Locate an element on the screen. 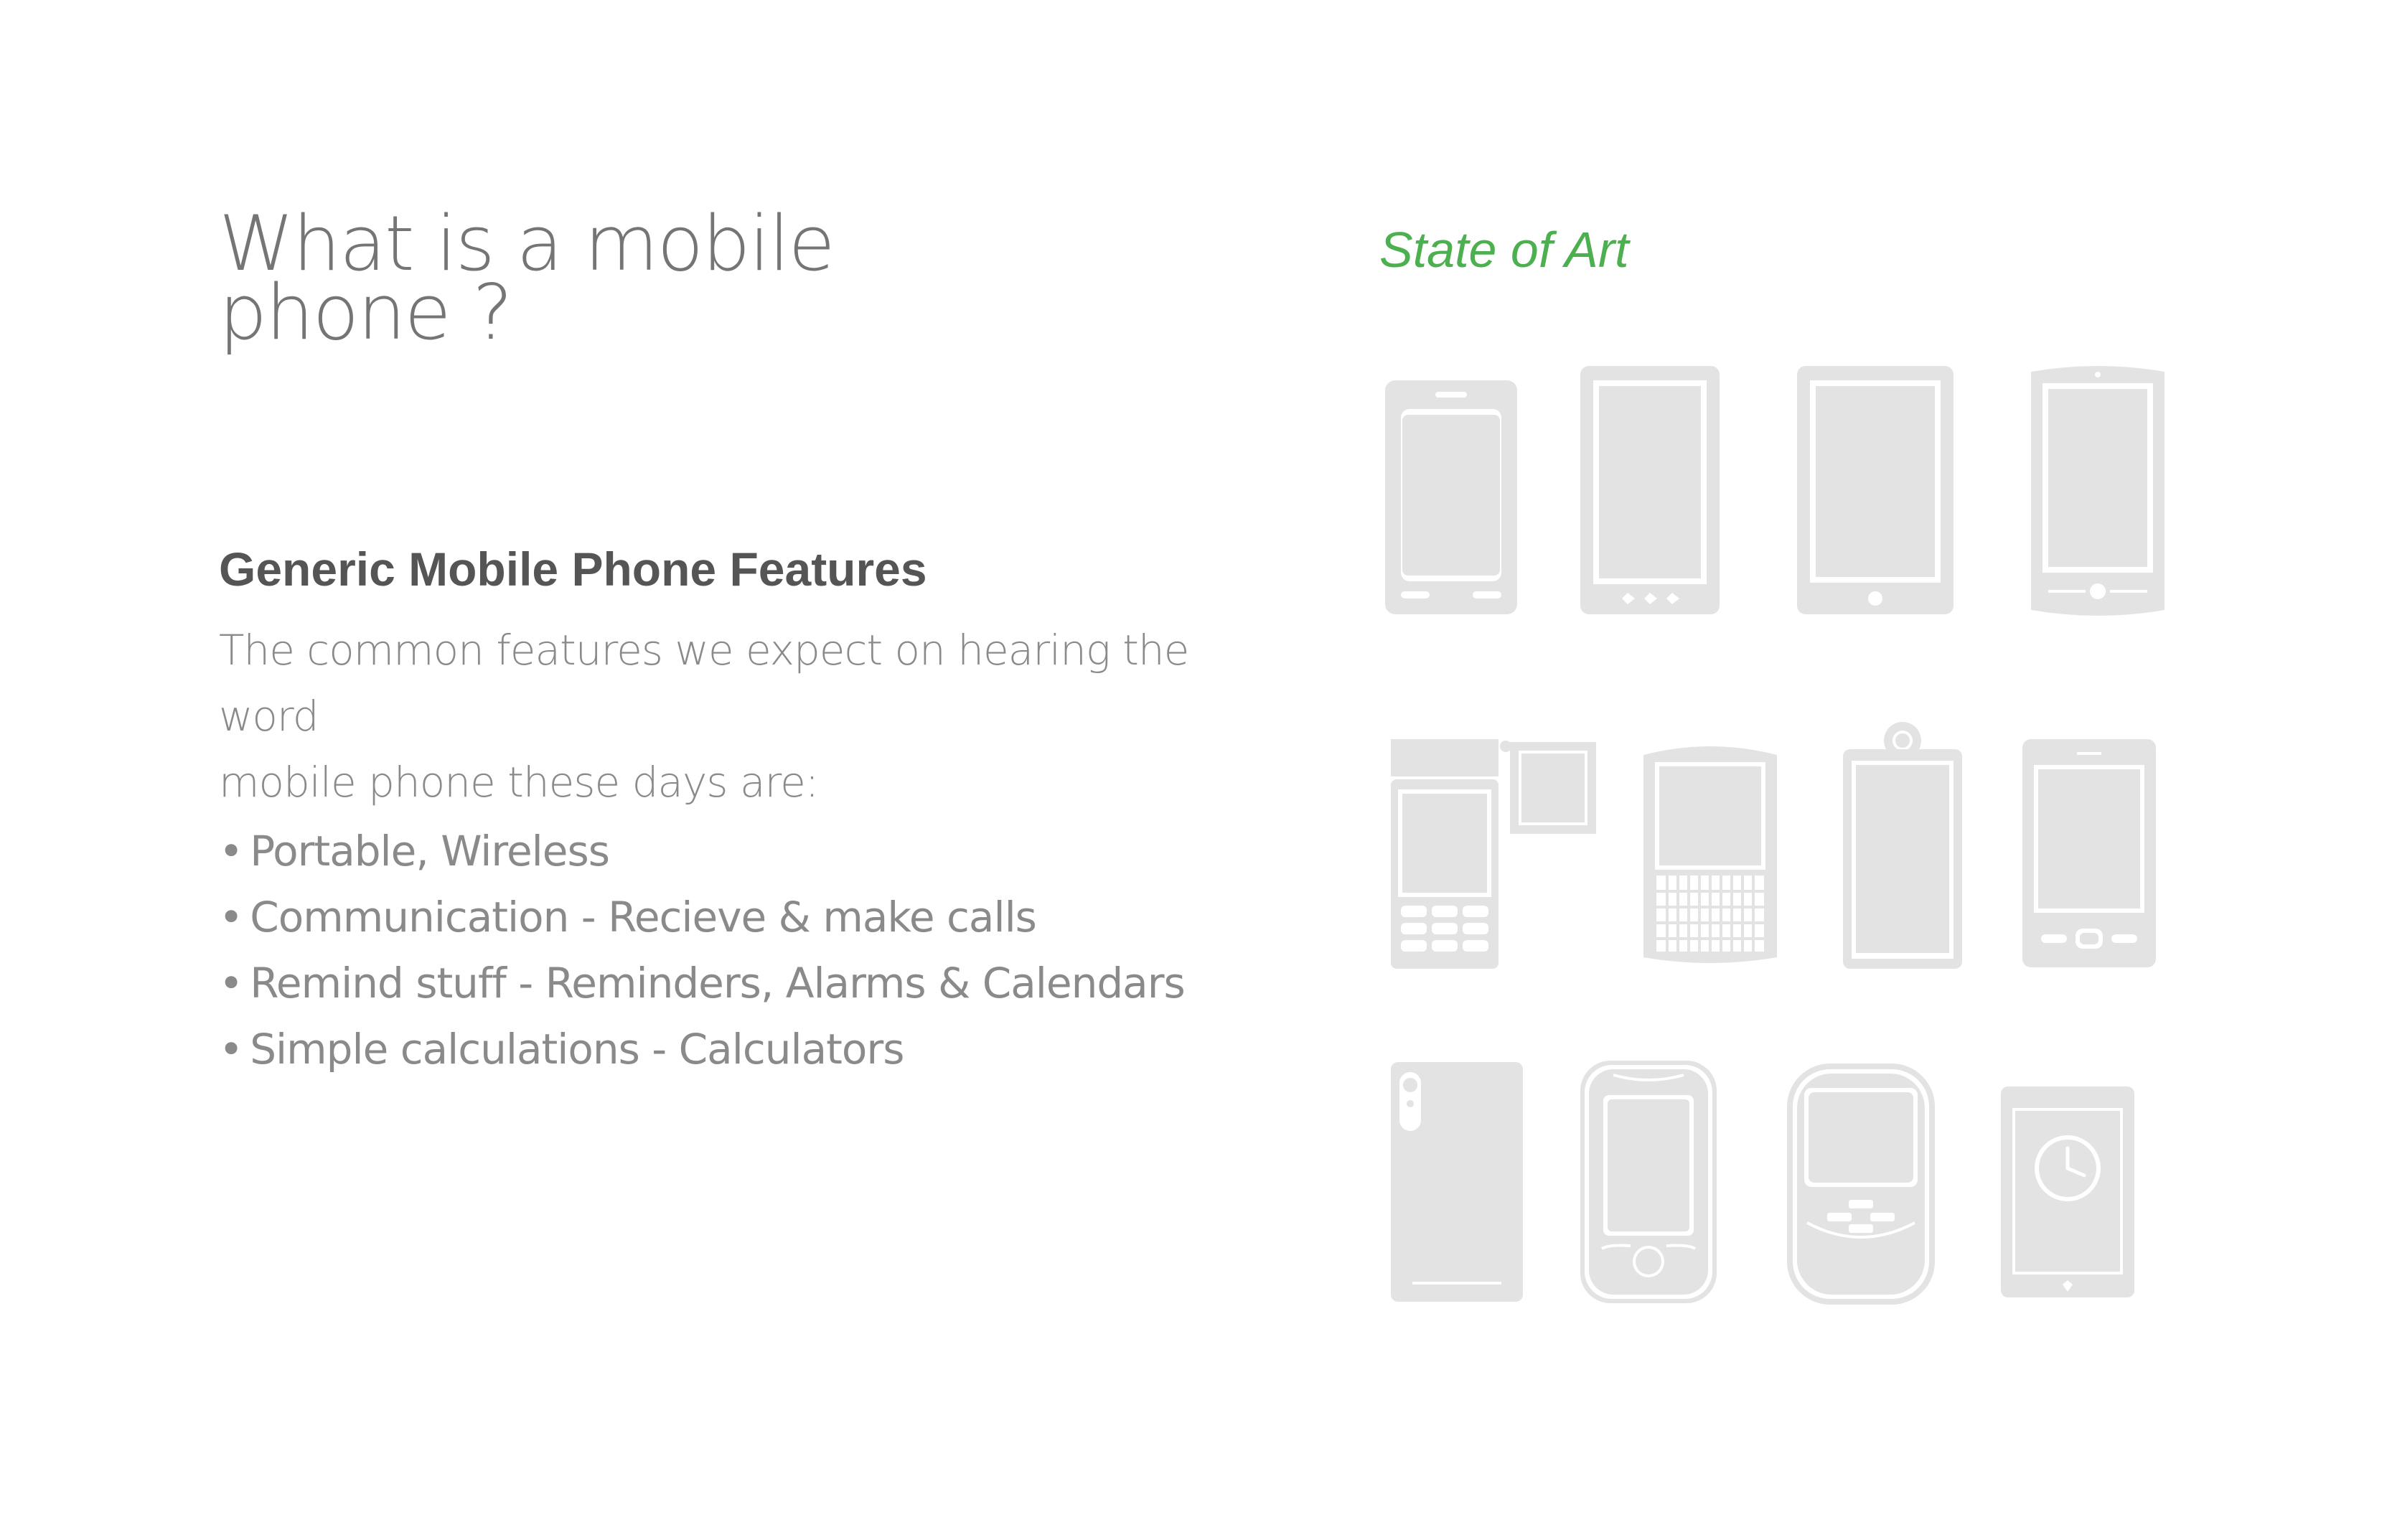  features-intro-line-2: mobile phone these days are: is located at coordinates (519, 782).